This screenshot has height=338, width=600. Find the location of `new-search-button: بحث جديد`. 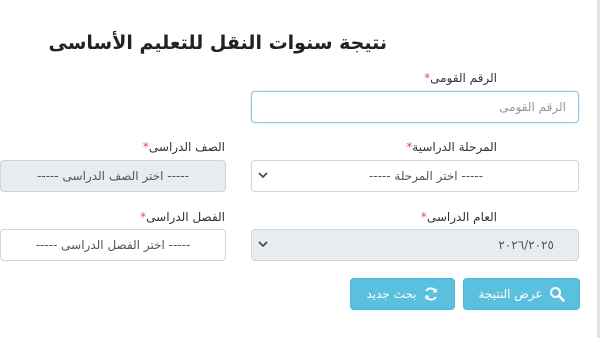

new-search-button: بحث جديد is located at coordinates (402, 294).